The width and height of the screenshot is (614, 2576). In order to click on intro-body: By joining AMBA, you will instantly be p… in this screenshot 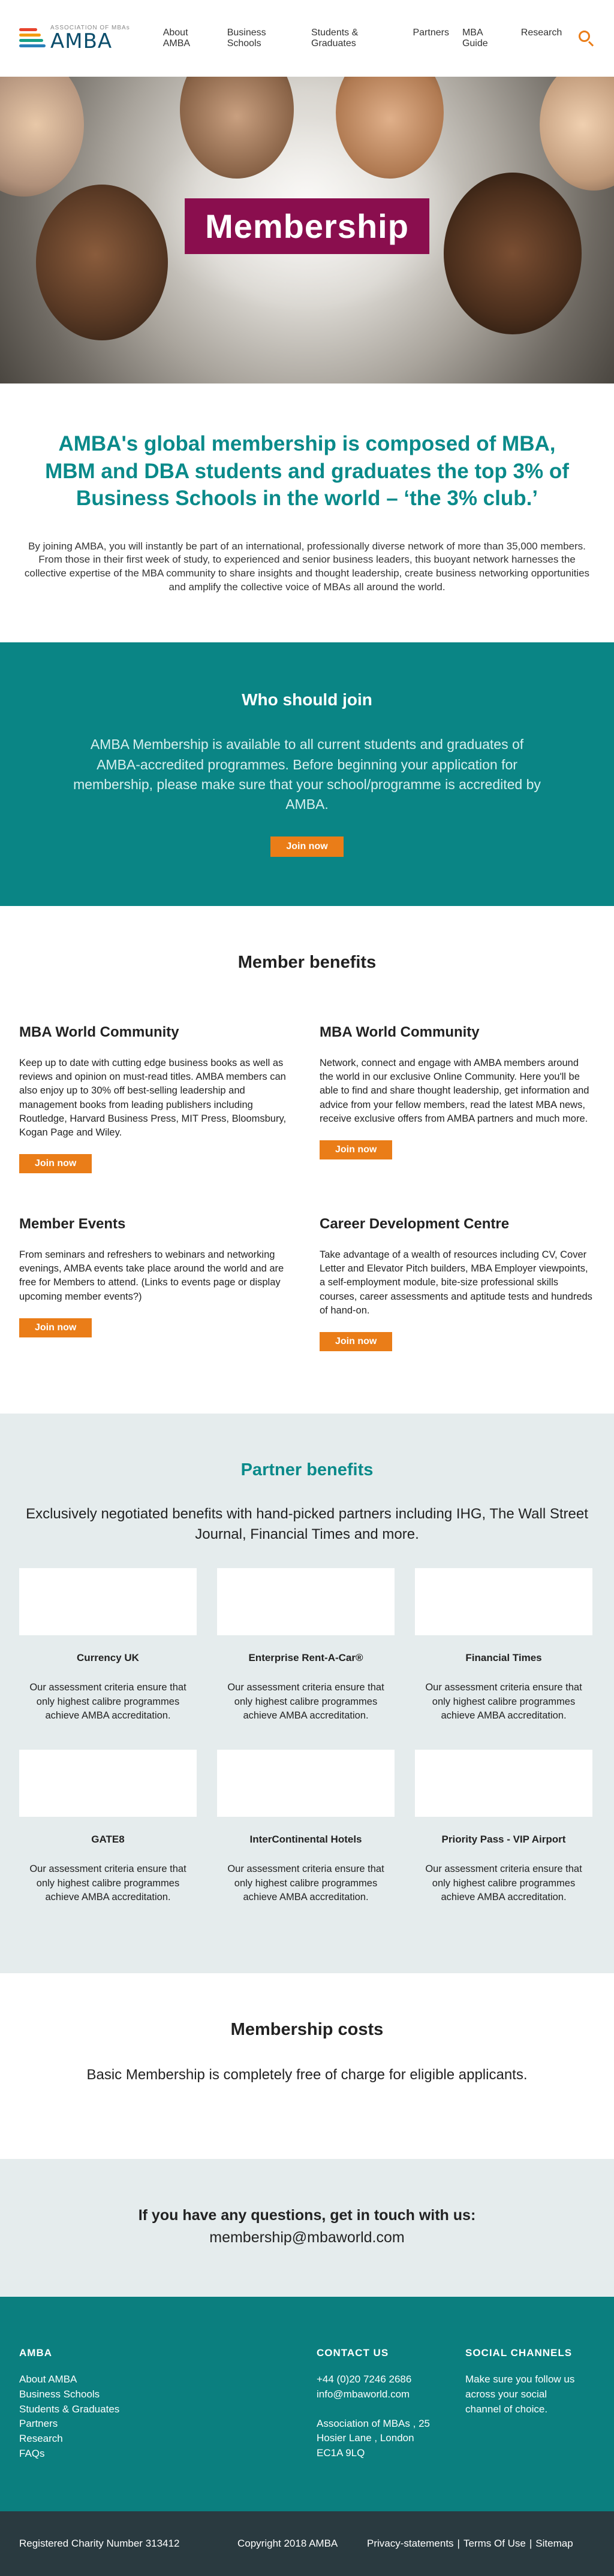, I will do `click(307, 567)`.